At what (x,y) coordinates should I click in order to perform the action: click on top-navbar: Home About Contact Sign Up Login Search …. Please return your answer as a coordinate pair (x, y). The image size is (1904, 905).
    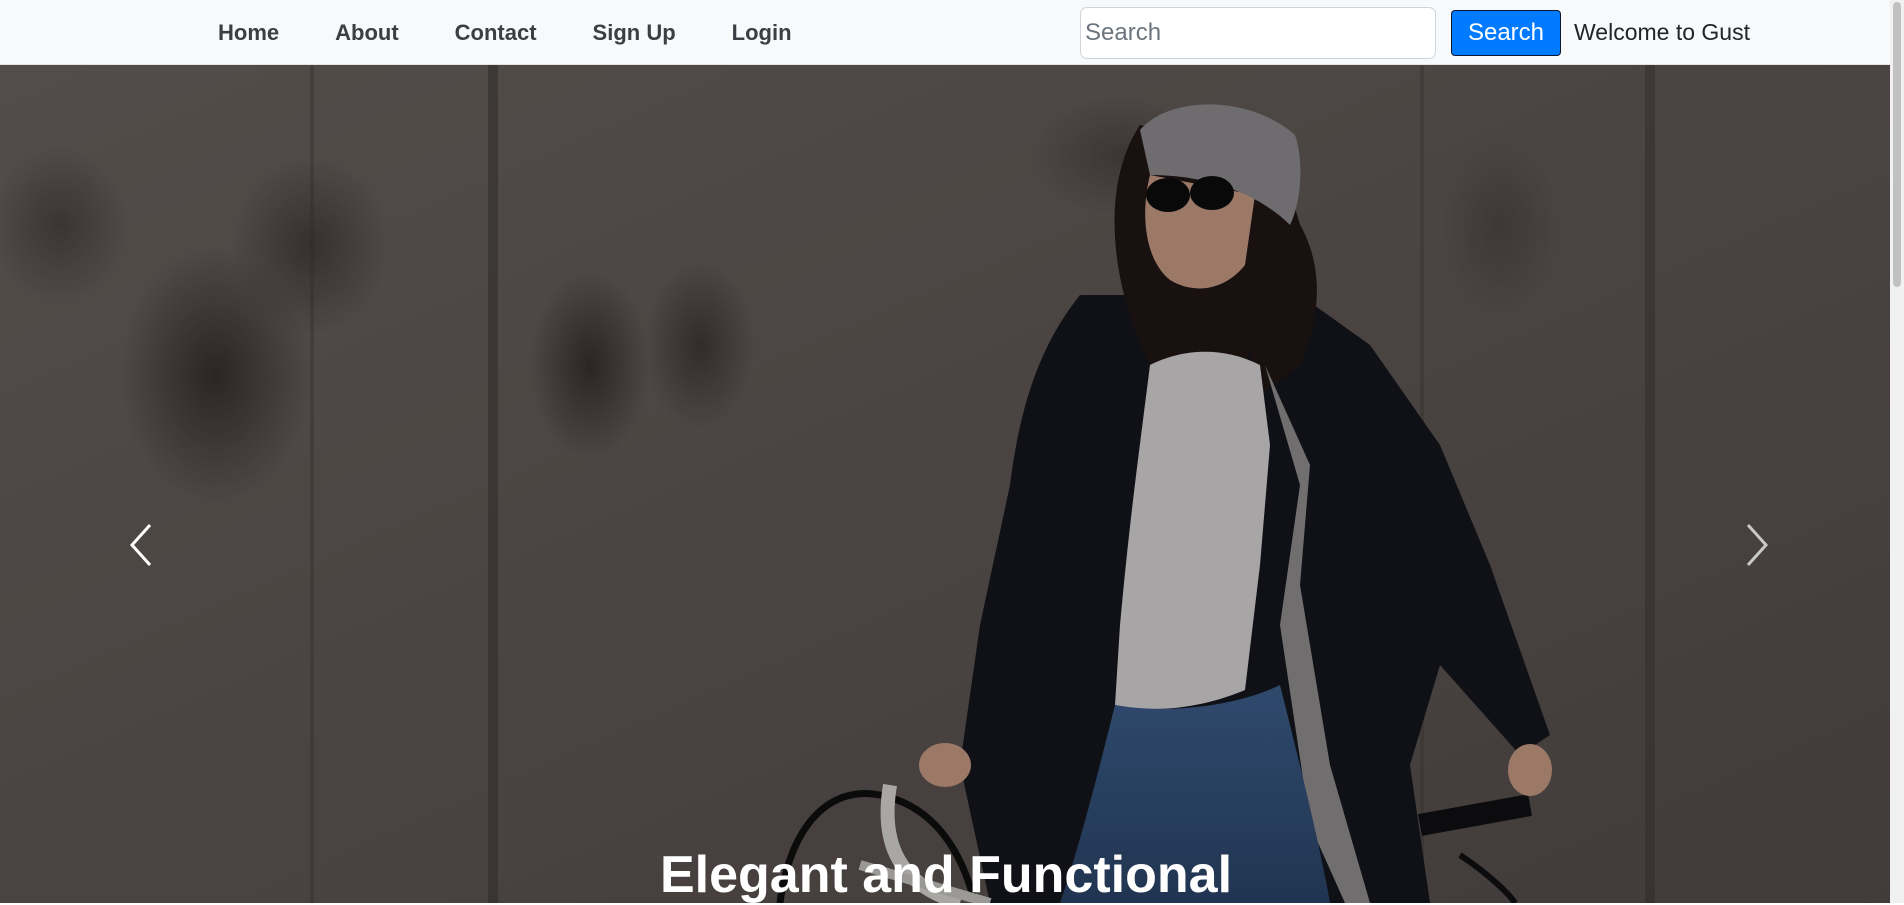
    Looking at the image, I should click on (952, 32).